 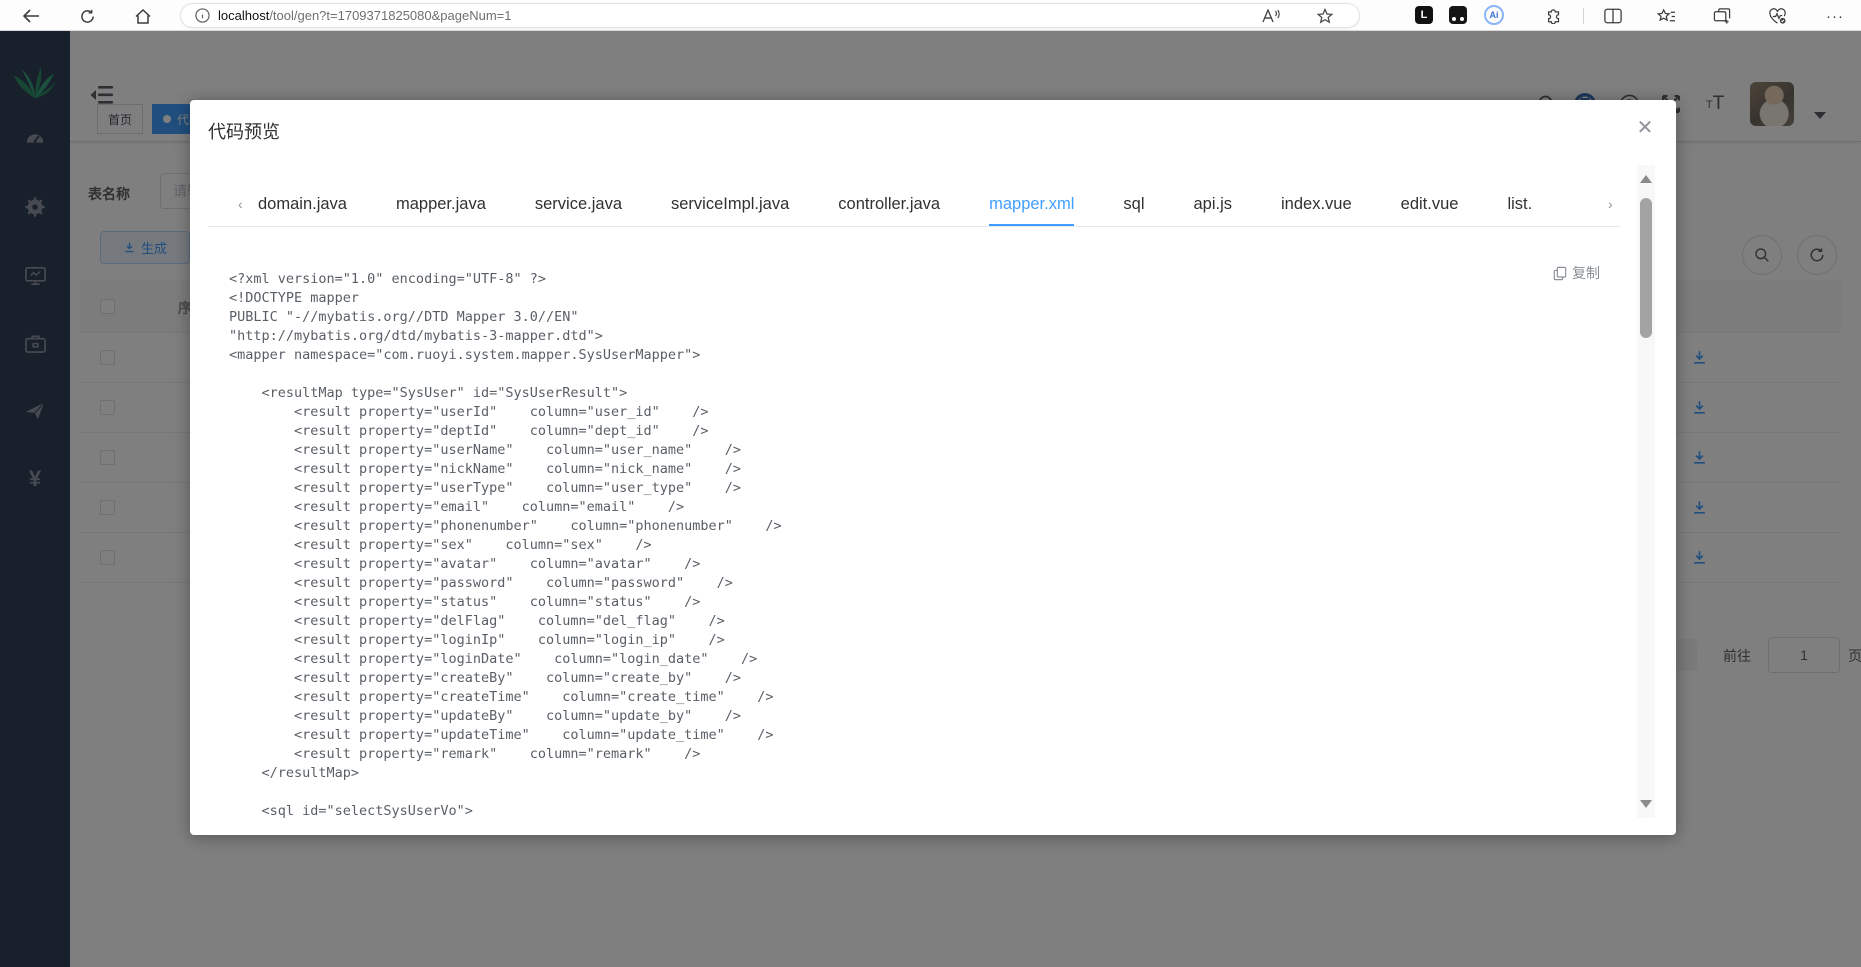 I want to click on file-tab-serviceImpl-java: serviceImpl.java, so click(x=730, y=205).